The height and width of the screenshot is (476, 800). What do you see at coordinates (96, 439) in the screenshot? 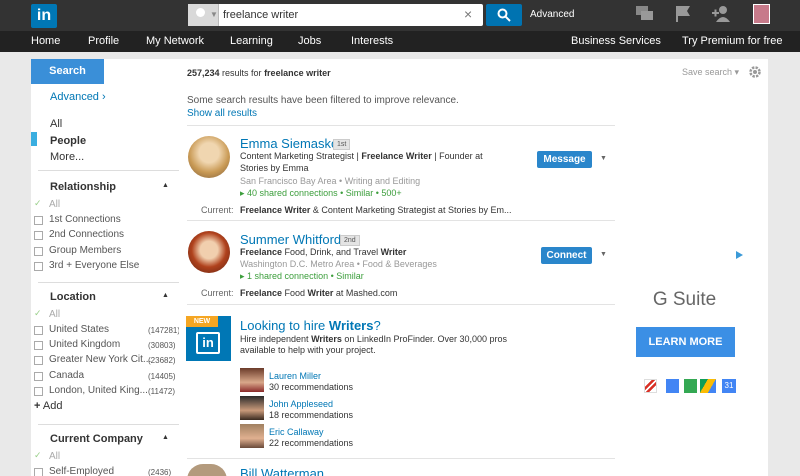
I see `company-heading: Current Company` at bounding box center [96, 439].